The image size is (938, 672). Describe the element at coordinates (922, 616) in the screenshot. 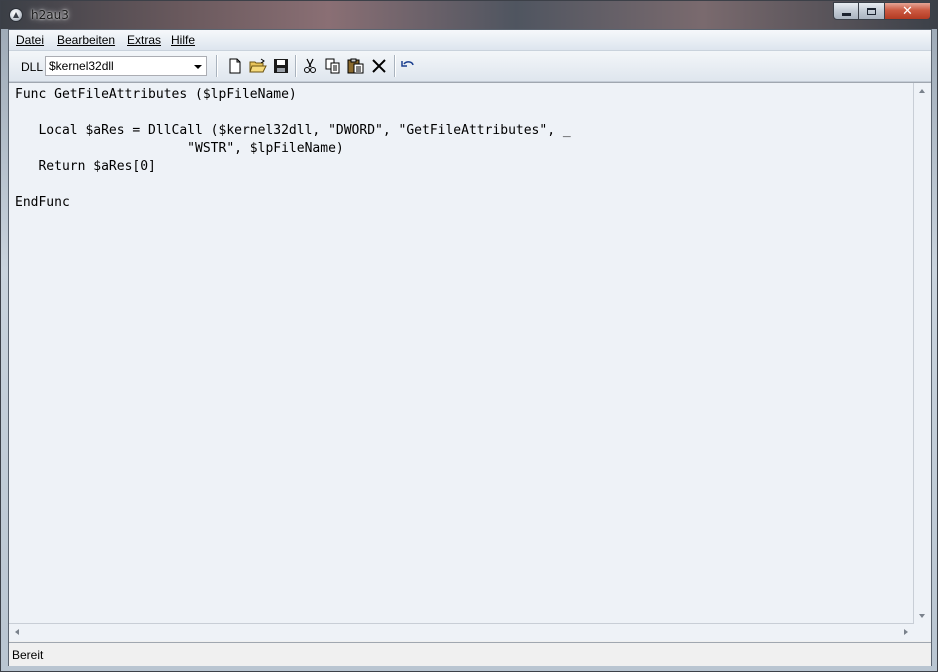

I see `scroll-down-icon` at that location.